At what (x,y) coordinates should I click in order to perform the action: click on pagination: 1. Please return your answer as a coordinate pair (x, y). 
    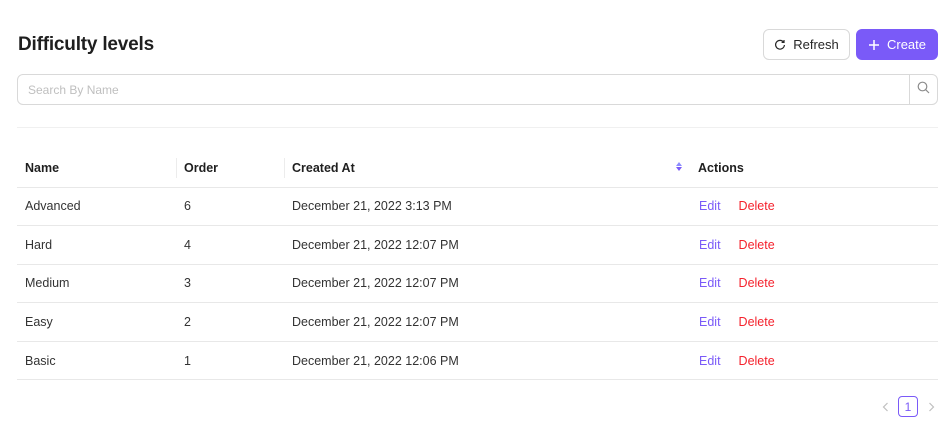
    Looking at the image, I should click on (908, 406).